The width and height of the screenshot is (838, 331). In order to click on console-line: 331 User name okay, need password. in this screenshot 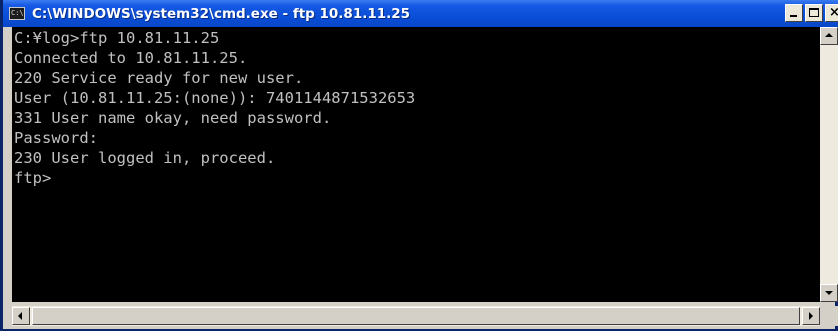, I will do `click(173, 118)`.